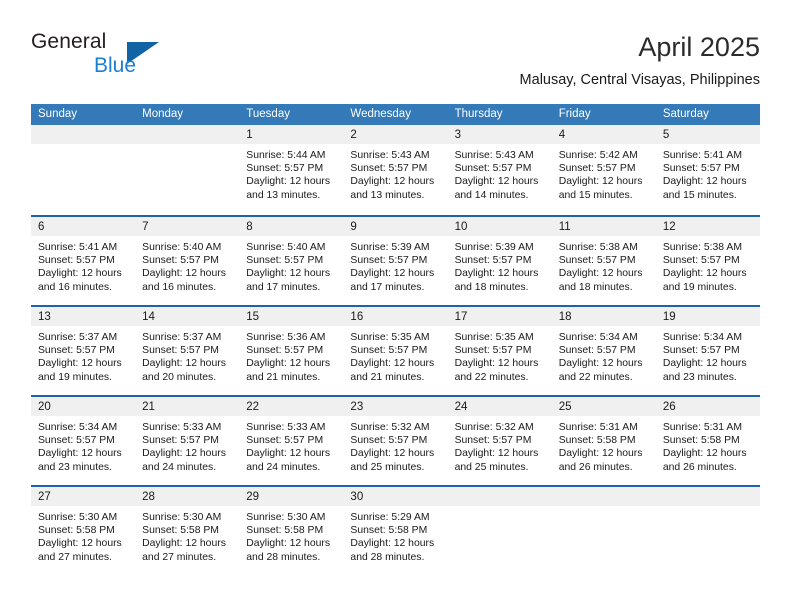 The height and width of the screenshot is (612, 792). I want to click on day-number-band: 15, so click(291, 316).